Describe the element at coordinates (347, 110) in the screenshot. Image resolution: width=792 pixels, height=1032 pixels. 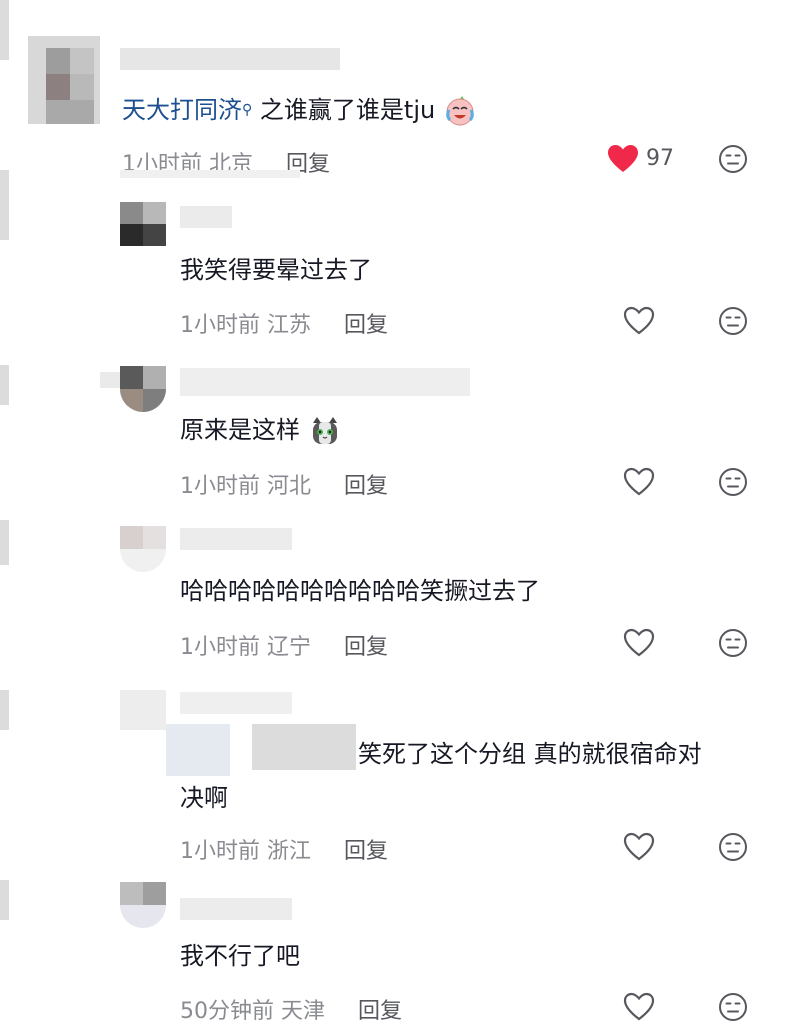
I see `comment-body: 之谁赢了谁是tju` at that location.